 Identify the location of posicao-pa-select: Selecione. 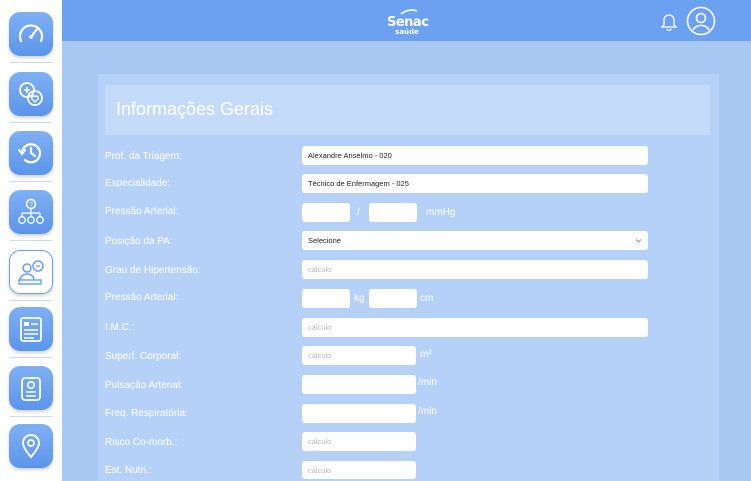
(475, 240).